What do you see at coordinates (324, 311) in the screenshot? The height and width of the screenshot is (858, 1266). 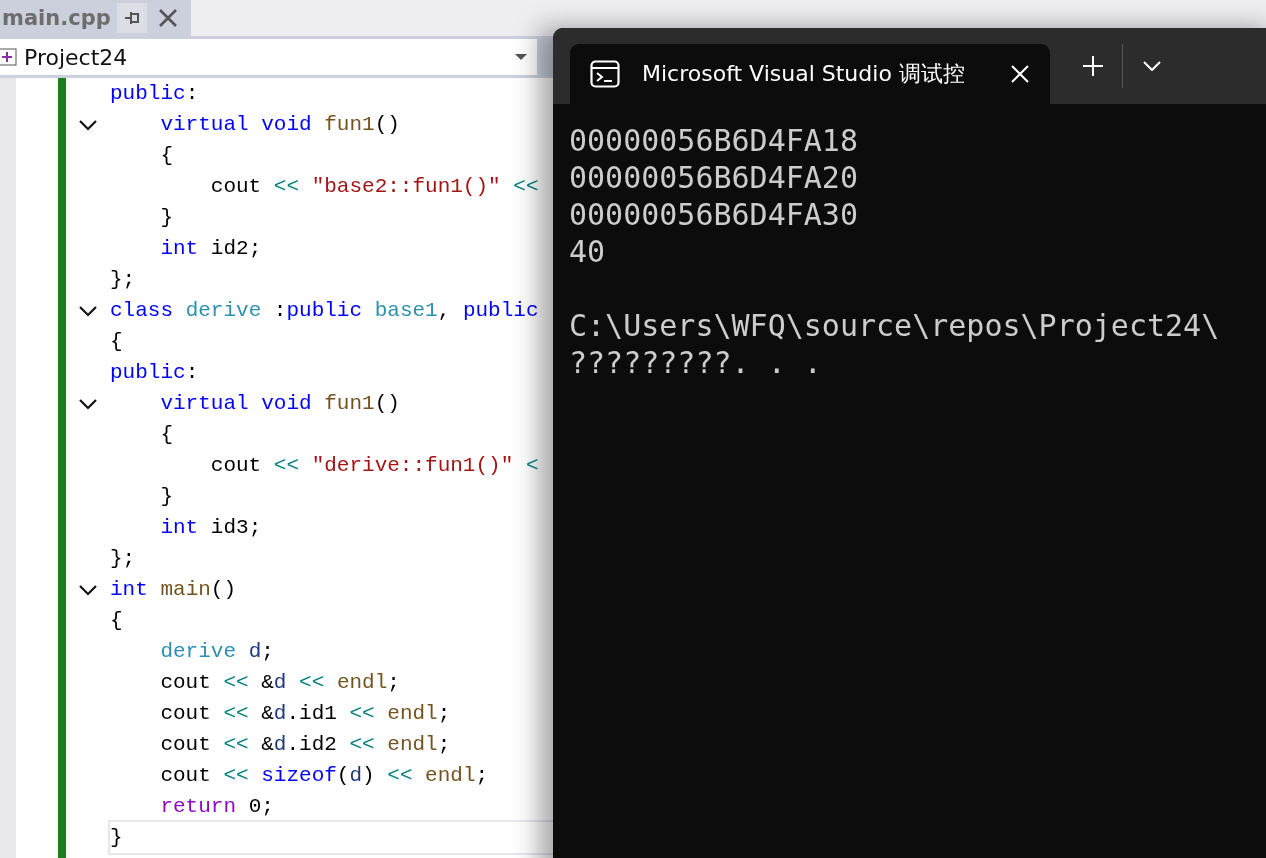 I see `code-line: class derive :public base1, public` at bounding box center [324, 311].